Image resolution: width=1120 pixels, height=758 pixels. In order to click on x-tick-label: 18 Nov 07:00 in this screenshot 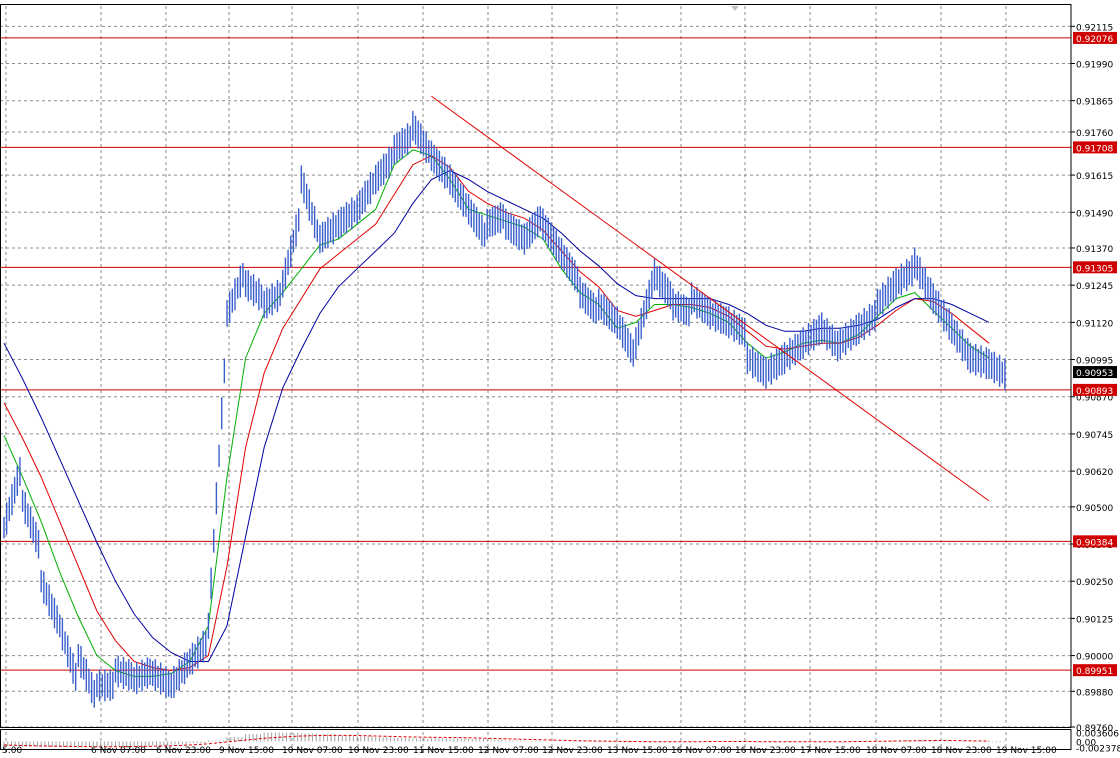, I will do `click(896, 750)`.